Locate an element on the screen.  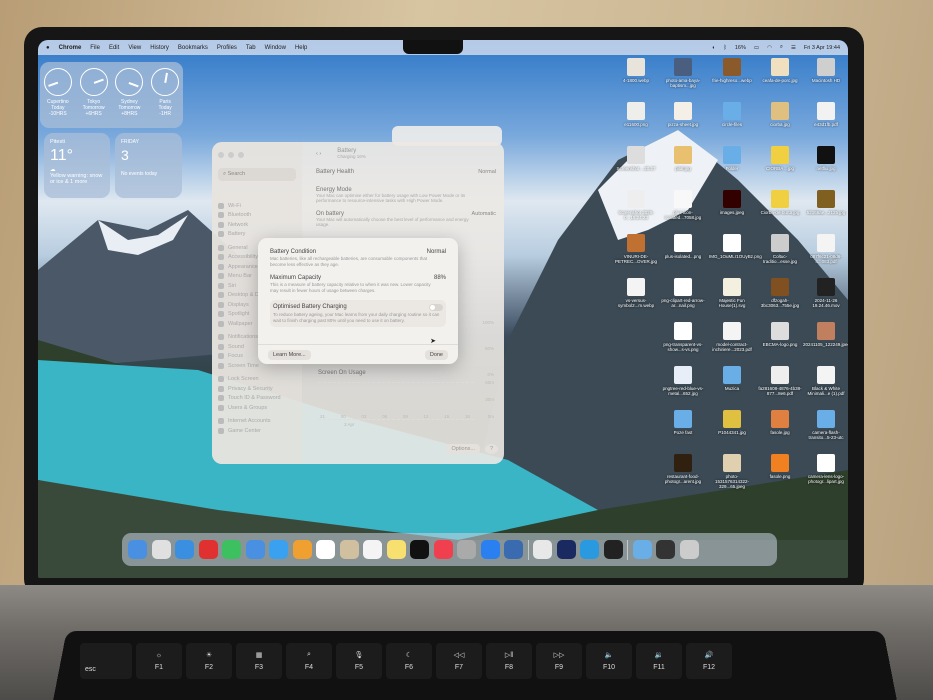
sidebar-item: Users & Groups is located at coordinates (257, 408).